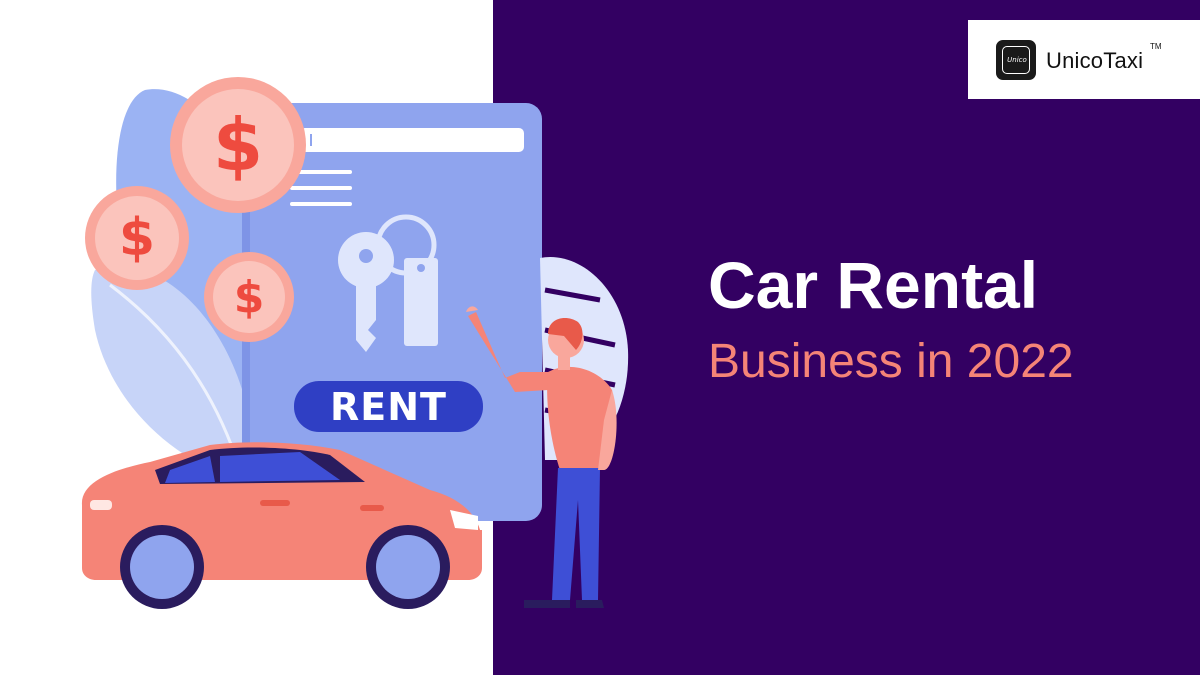  I want to click on unicotaxi-logo-icon: Unico, so click(1016, 60).